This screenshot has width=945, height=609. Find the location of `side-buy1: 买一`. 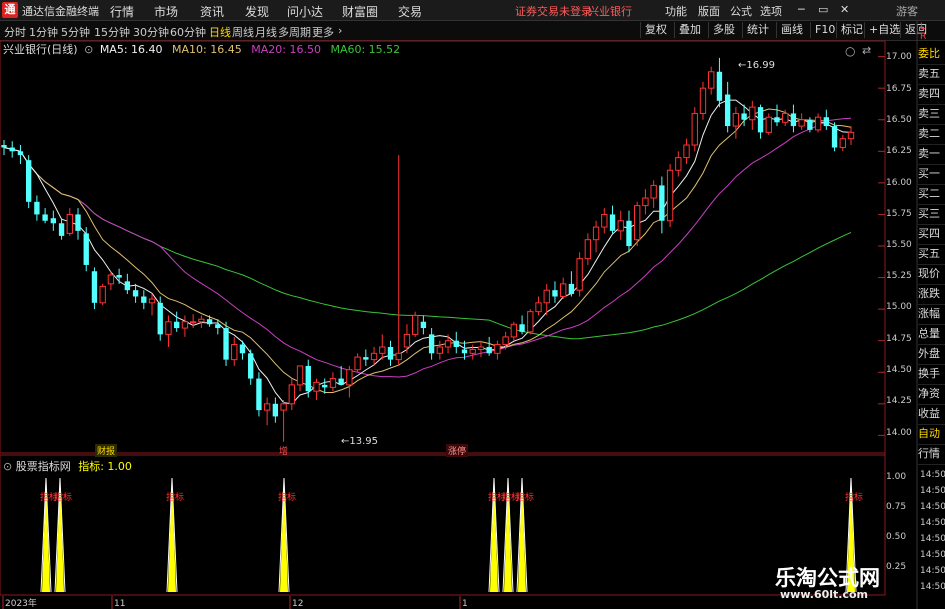

side-buy1: 买一 is located at coordinates (931, 174).